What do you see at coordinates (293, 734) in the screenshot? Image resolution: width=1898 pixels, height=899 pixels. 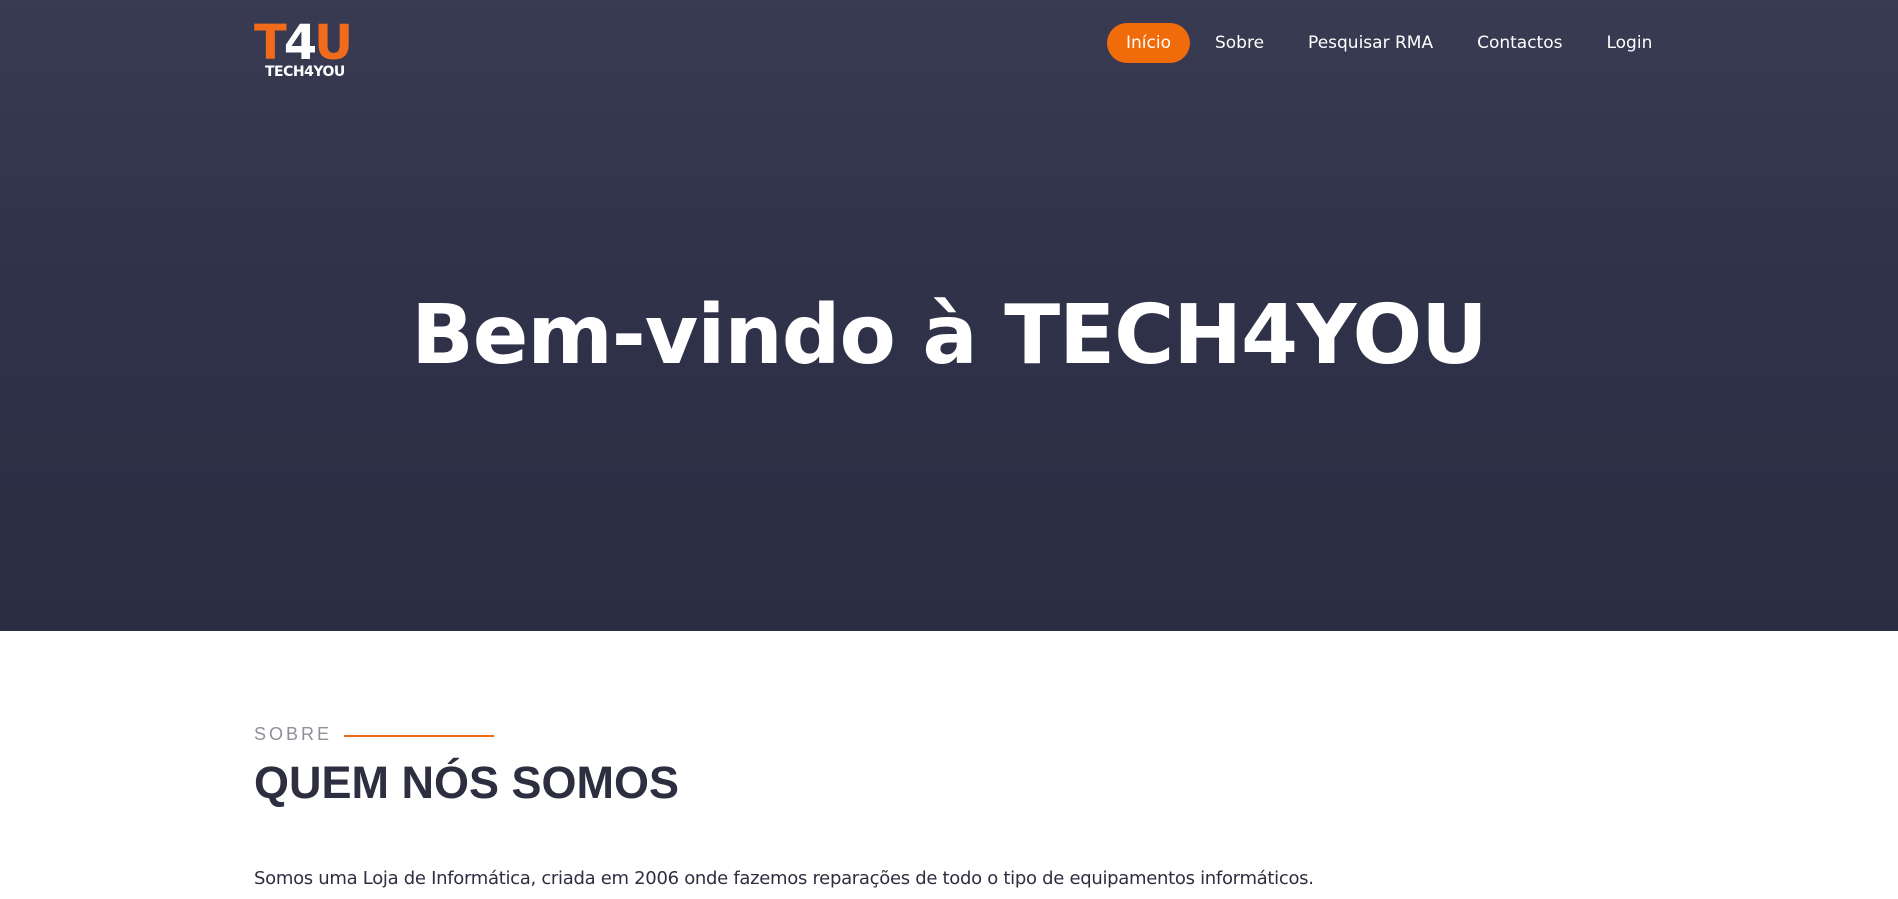 I see `about-eyebrow-label: SOBRE` at bounding box center [293, 734].